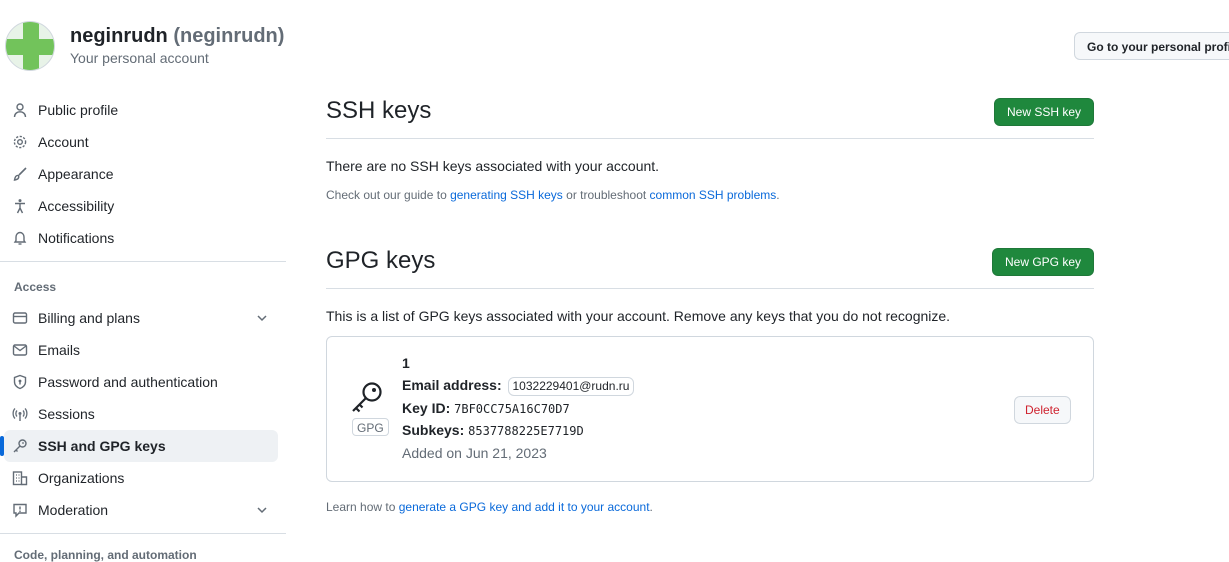 The width and height of the screenshot is (1229, 562). I want to click on learn-prefix: Learn how to, so click(362, 507).